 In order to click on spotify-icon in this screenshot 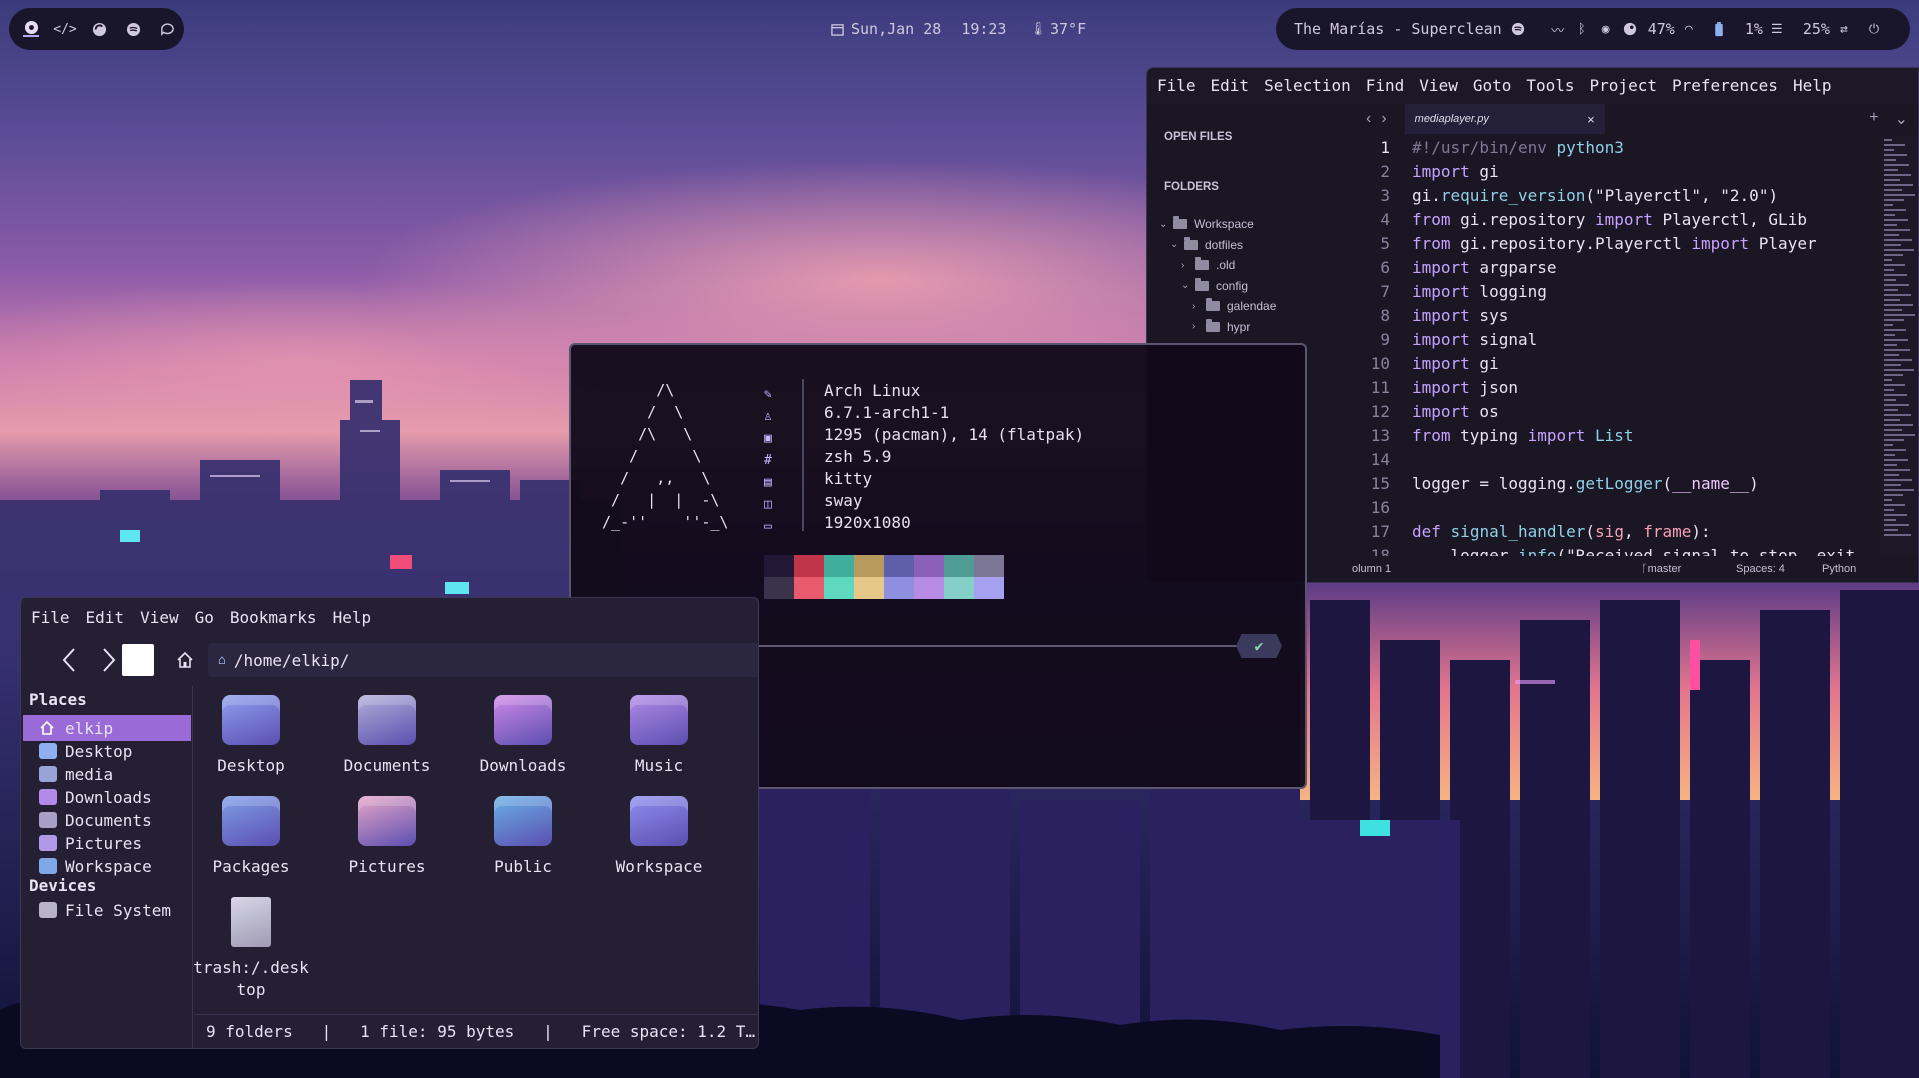, I will do `click(133, 29)`.